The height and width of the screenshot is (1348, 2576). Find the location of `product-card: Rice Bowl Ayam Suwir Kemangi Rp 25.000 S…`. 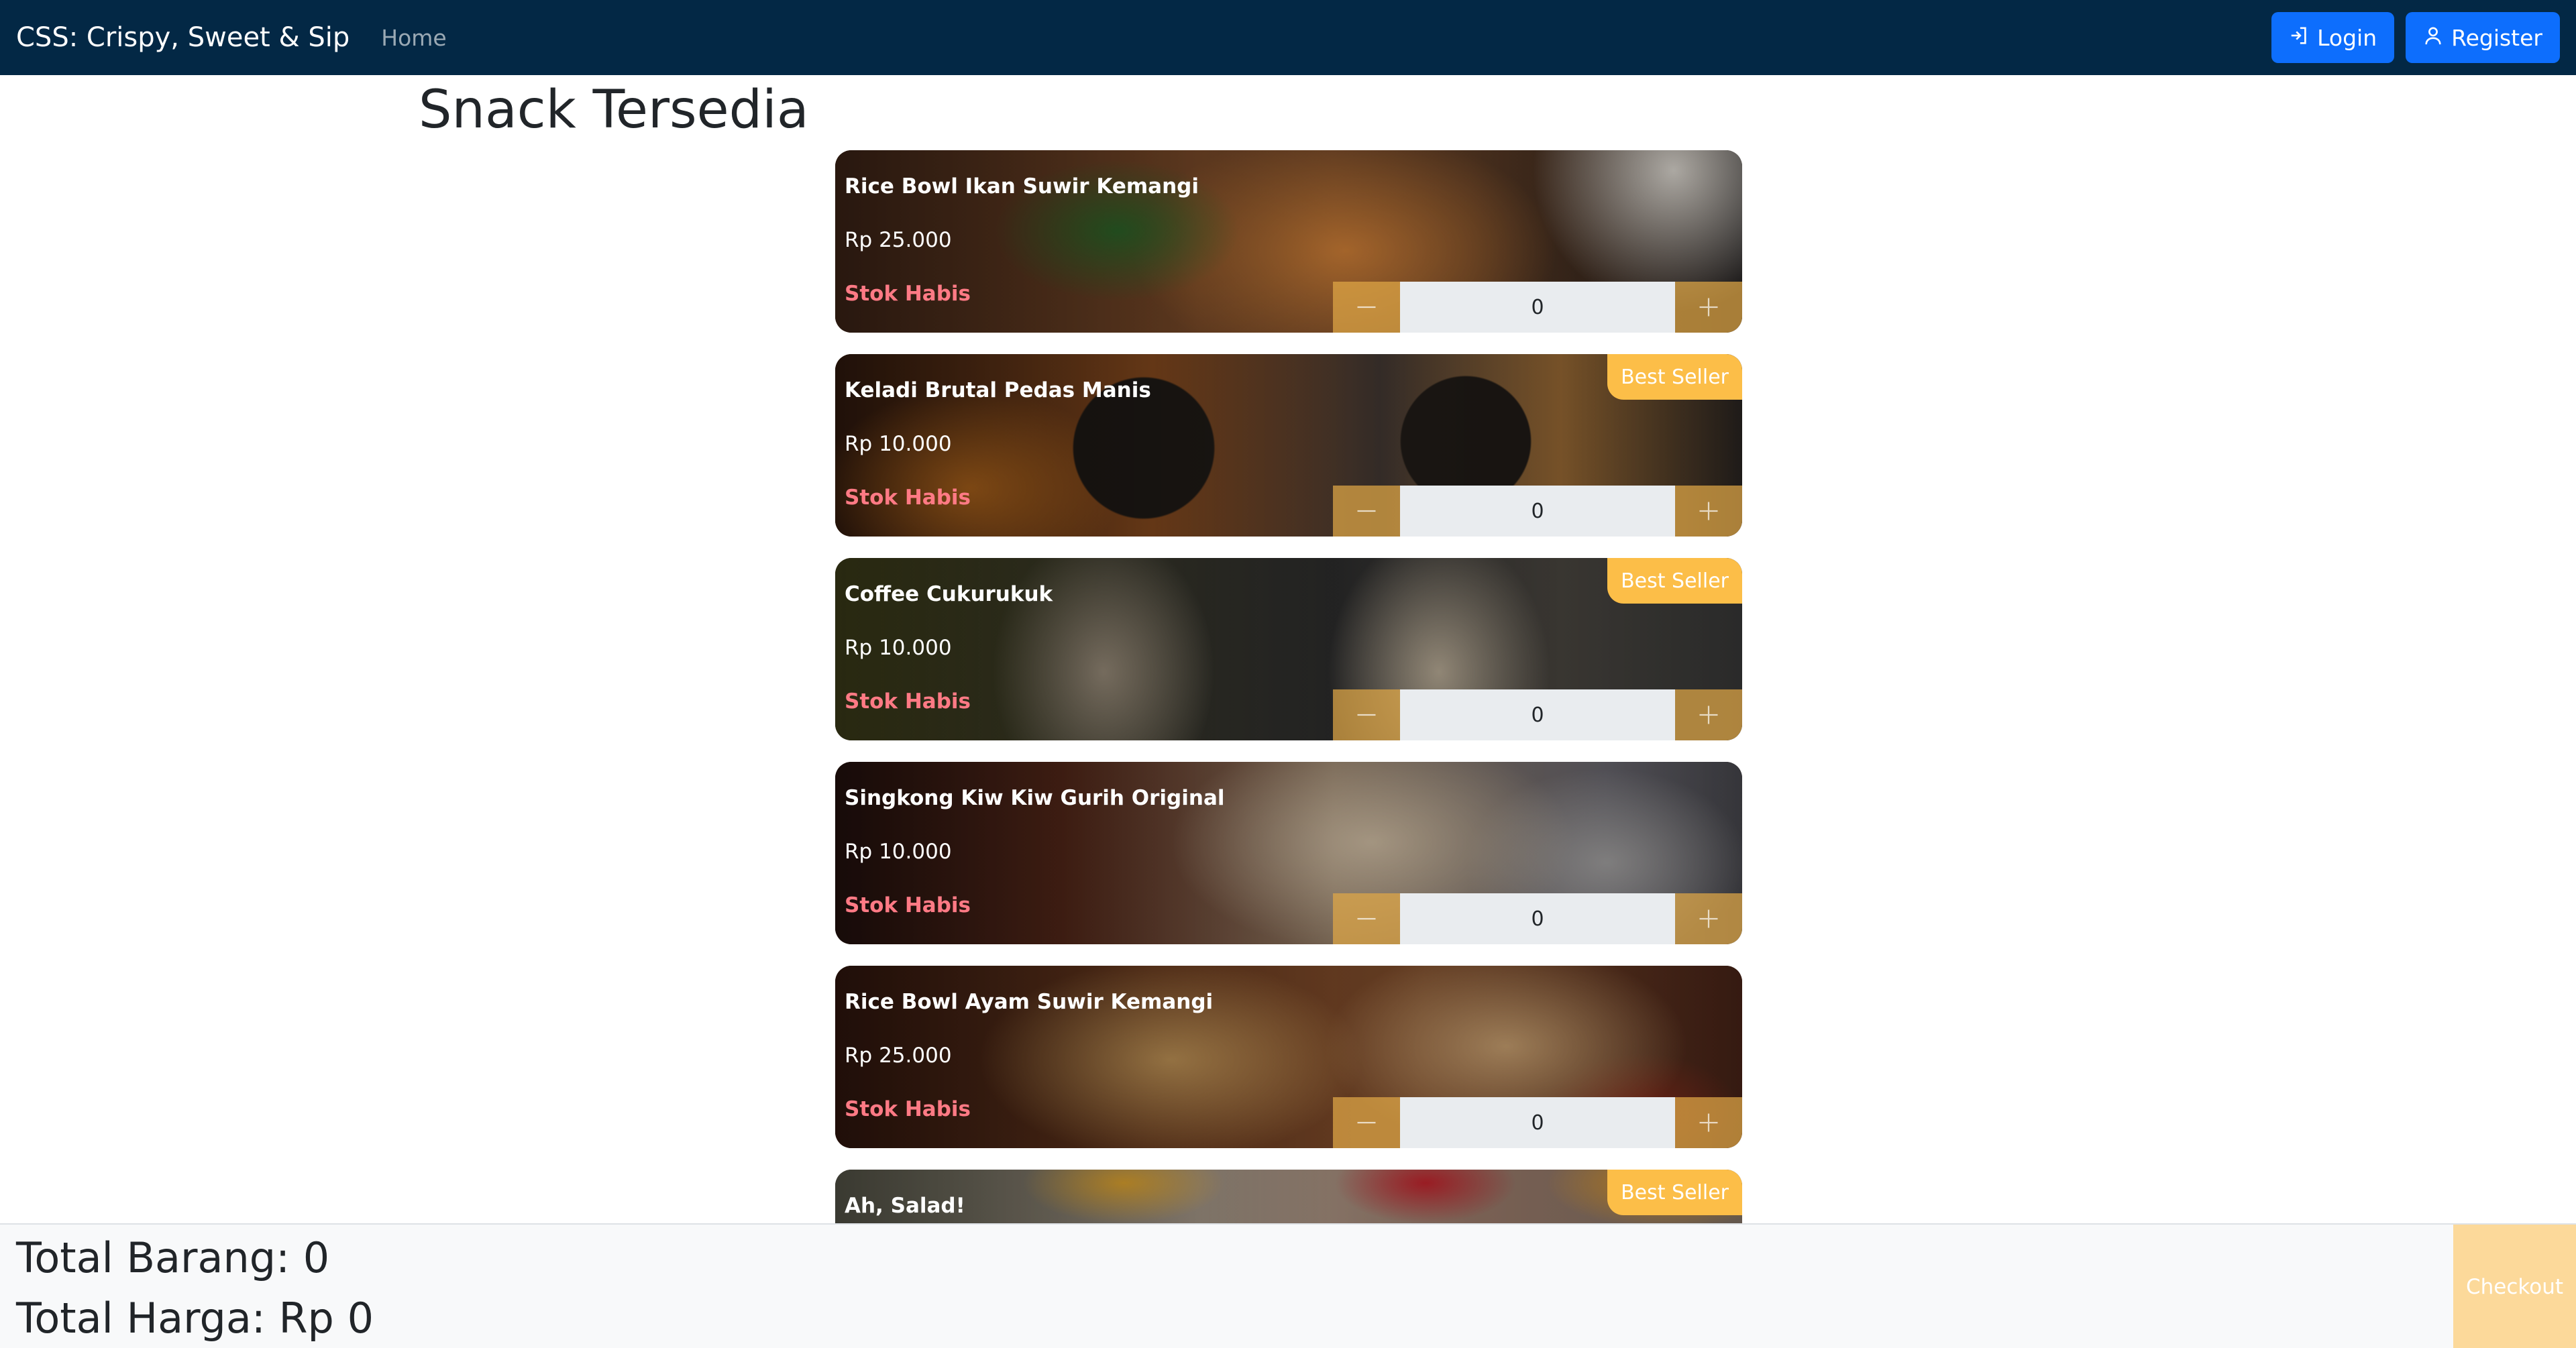

product-card: Rice Bowl Ayam Suwir Kemangi Rp 25.000 S… is located at coordinates (1288, 1057).